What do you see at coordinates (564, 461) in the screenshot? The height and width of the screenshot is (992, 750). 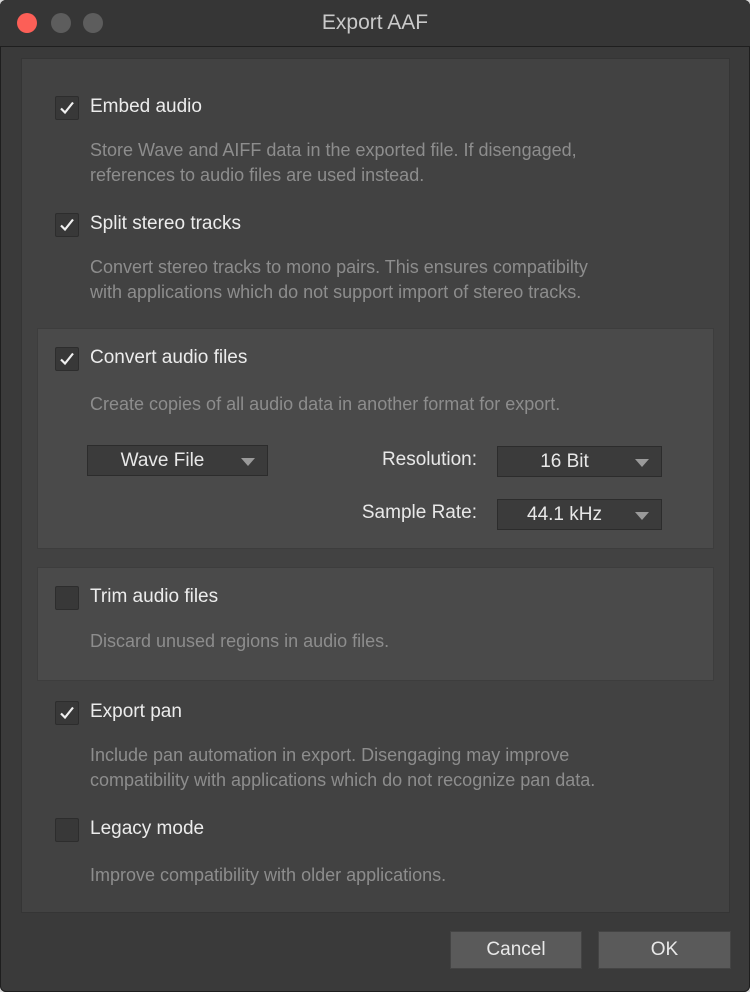 I see `resolution-value: 16 Bit` at bounding box center [564, 461].